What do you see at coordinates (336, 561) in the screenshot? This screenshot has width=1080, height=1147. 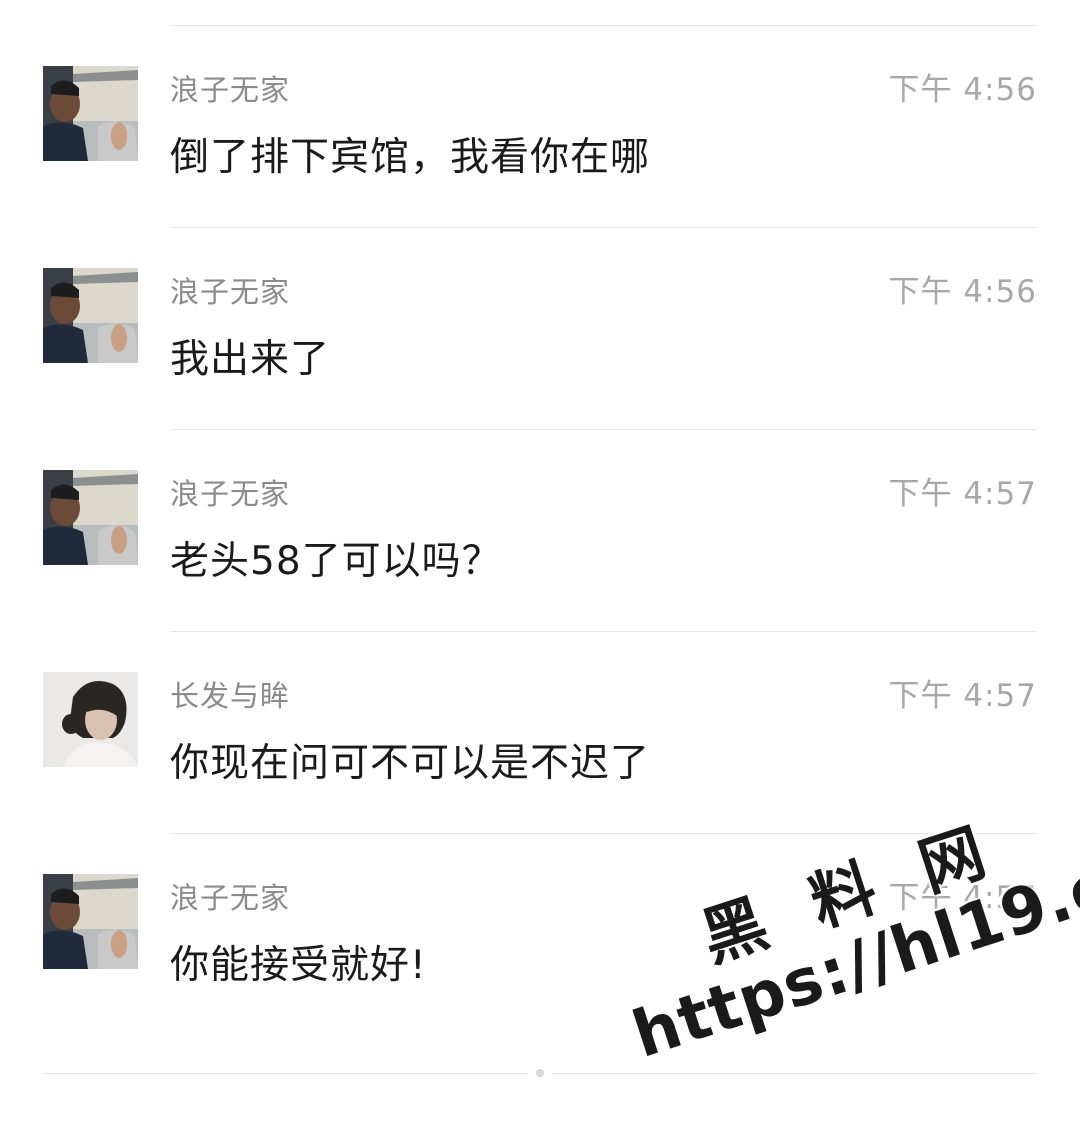 I see `message-text: 老头58了可以吗？` at bounding box center [336, 561].